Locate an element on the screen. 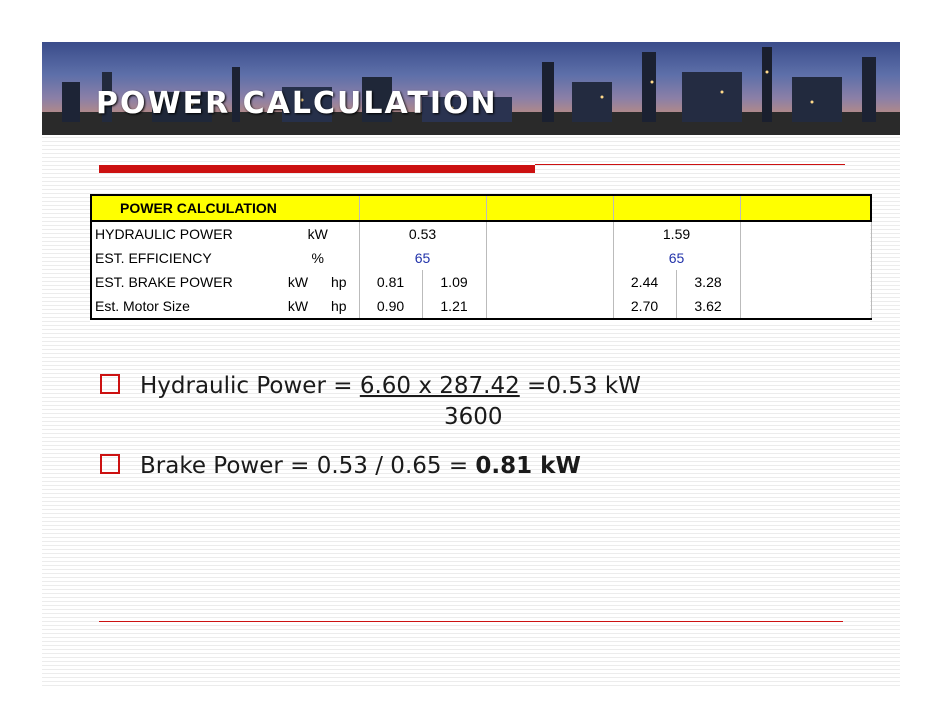 The width and height of the screenshot is (942, 728). row-value: 0.90 is located at coordinates (390, 307).